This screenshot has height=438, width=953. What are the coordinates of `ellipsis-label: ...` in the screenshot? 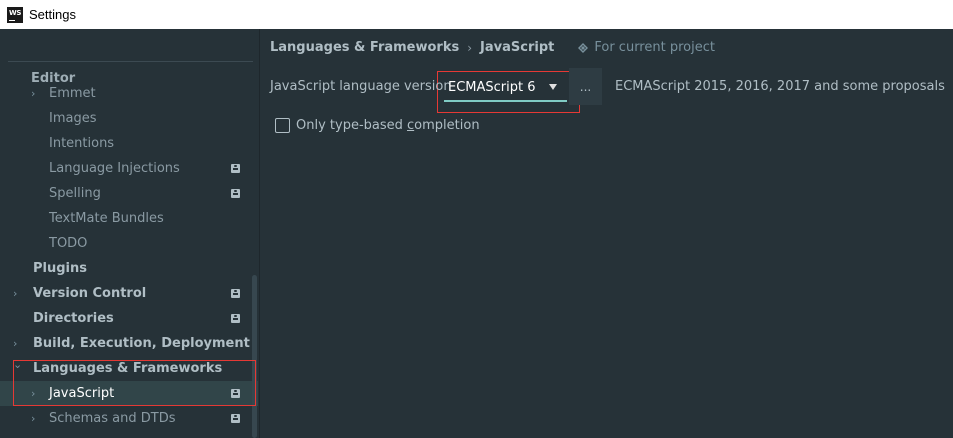 It's located at (585, 86).